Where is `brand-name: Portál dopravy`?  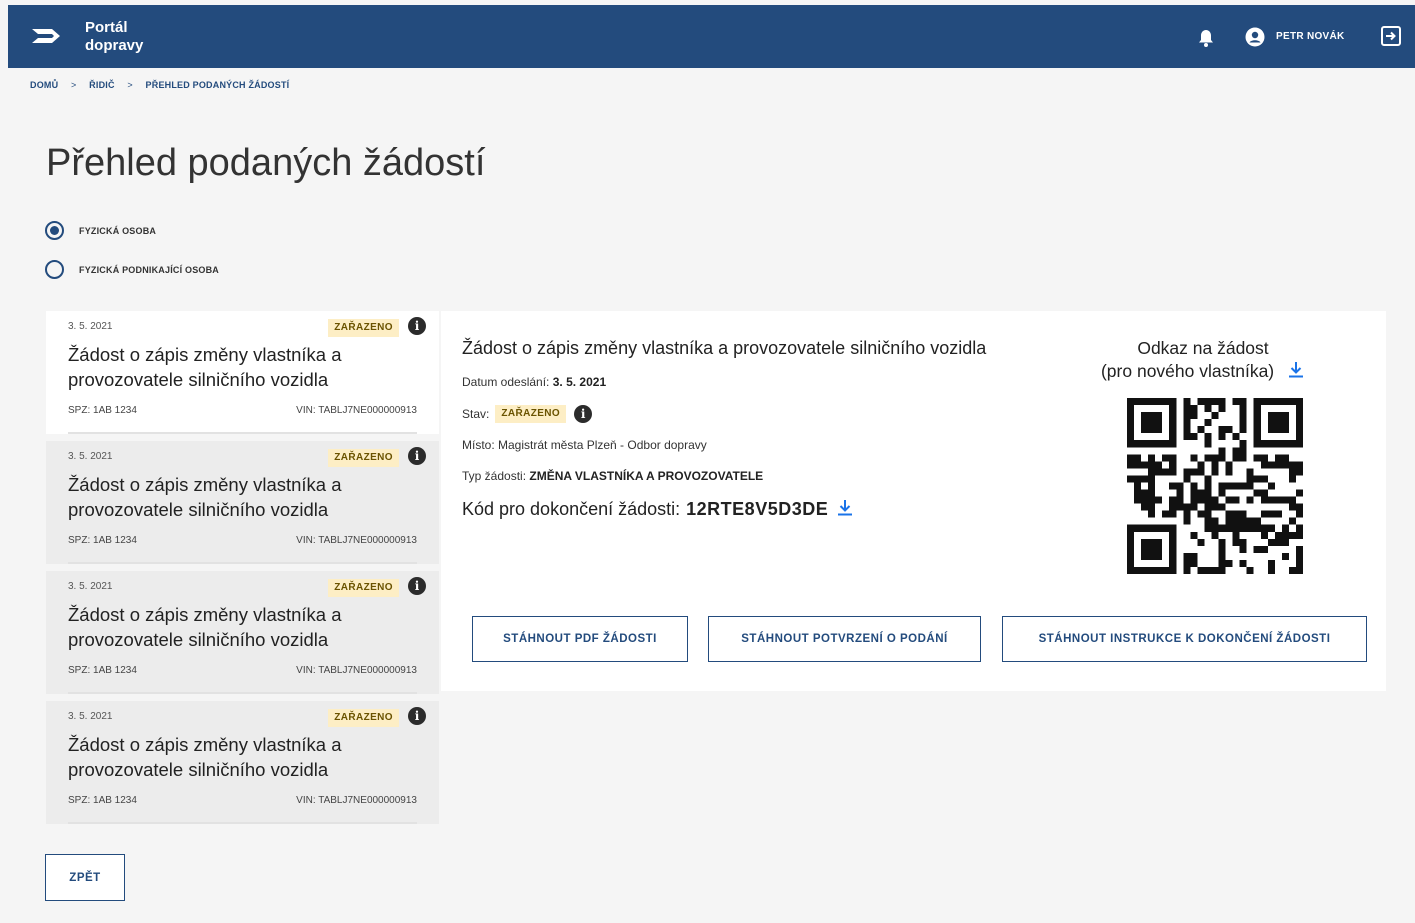
brand-name: Portál dopravy is located at coordinates (114, 37).